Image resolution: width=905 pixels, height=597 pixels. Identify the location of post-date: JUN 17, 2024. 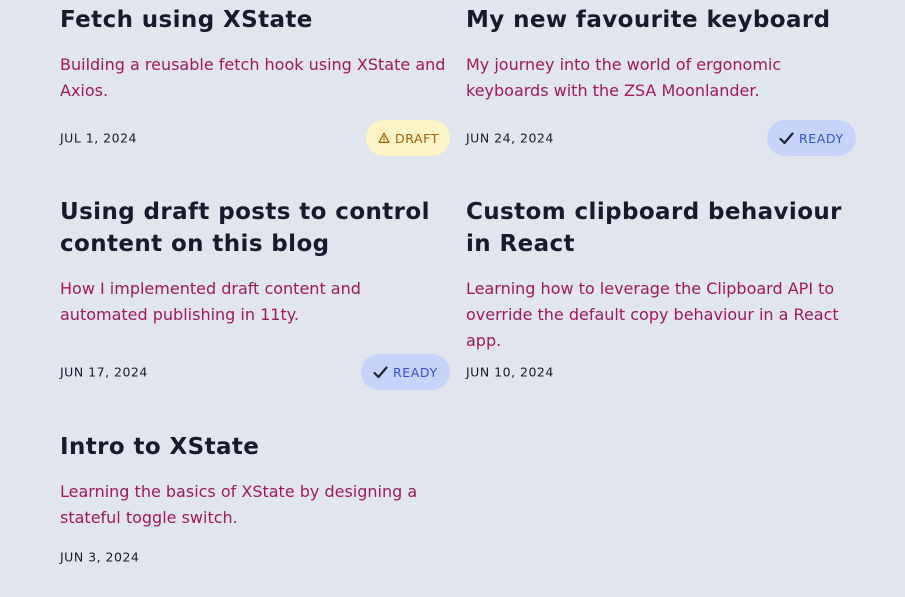
(104, 372).